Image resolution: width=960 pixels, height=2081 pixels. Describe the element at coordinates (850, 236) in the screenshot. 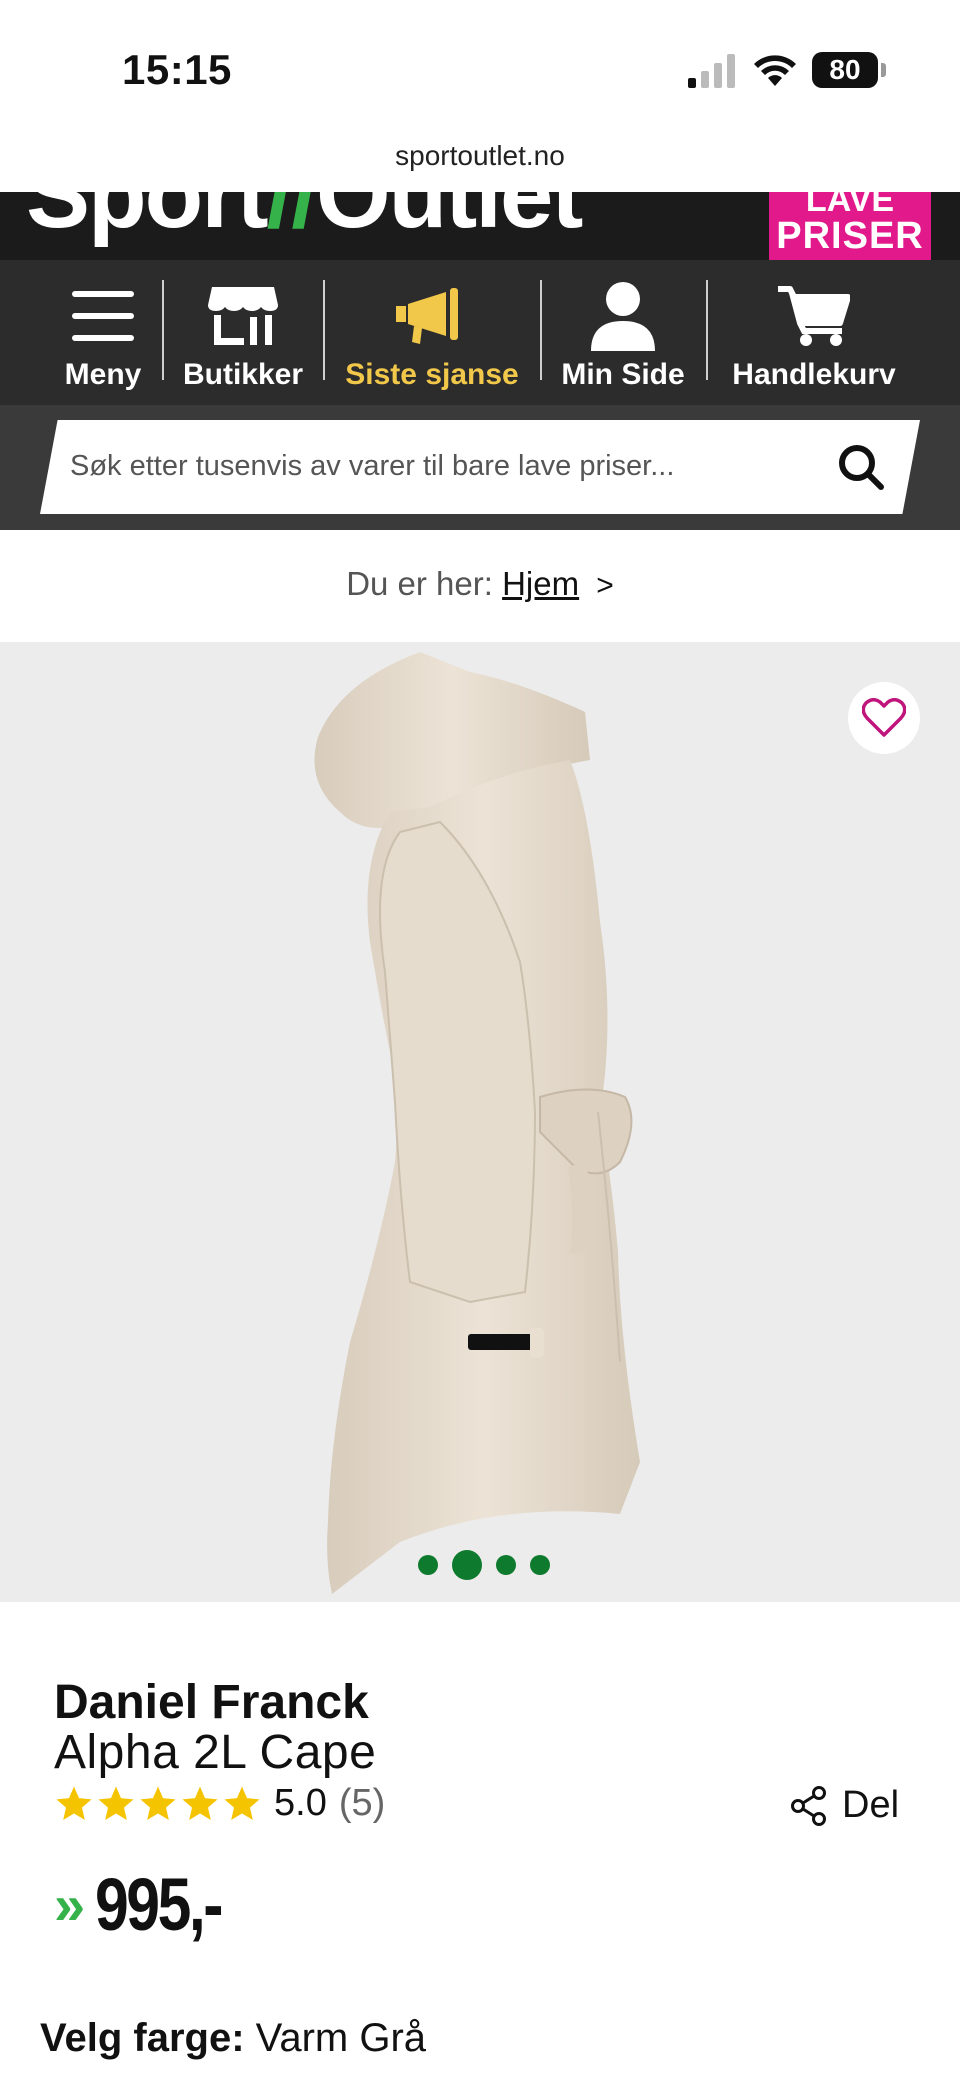

I see `badge-bottom-text: PRISER` at that location.